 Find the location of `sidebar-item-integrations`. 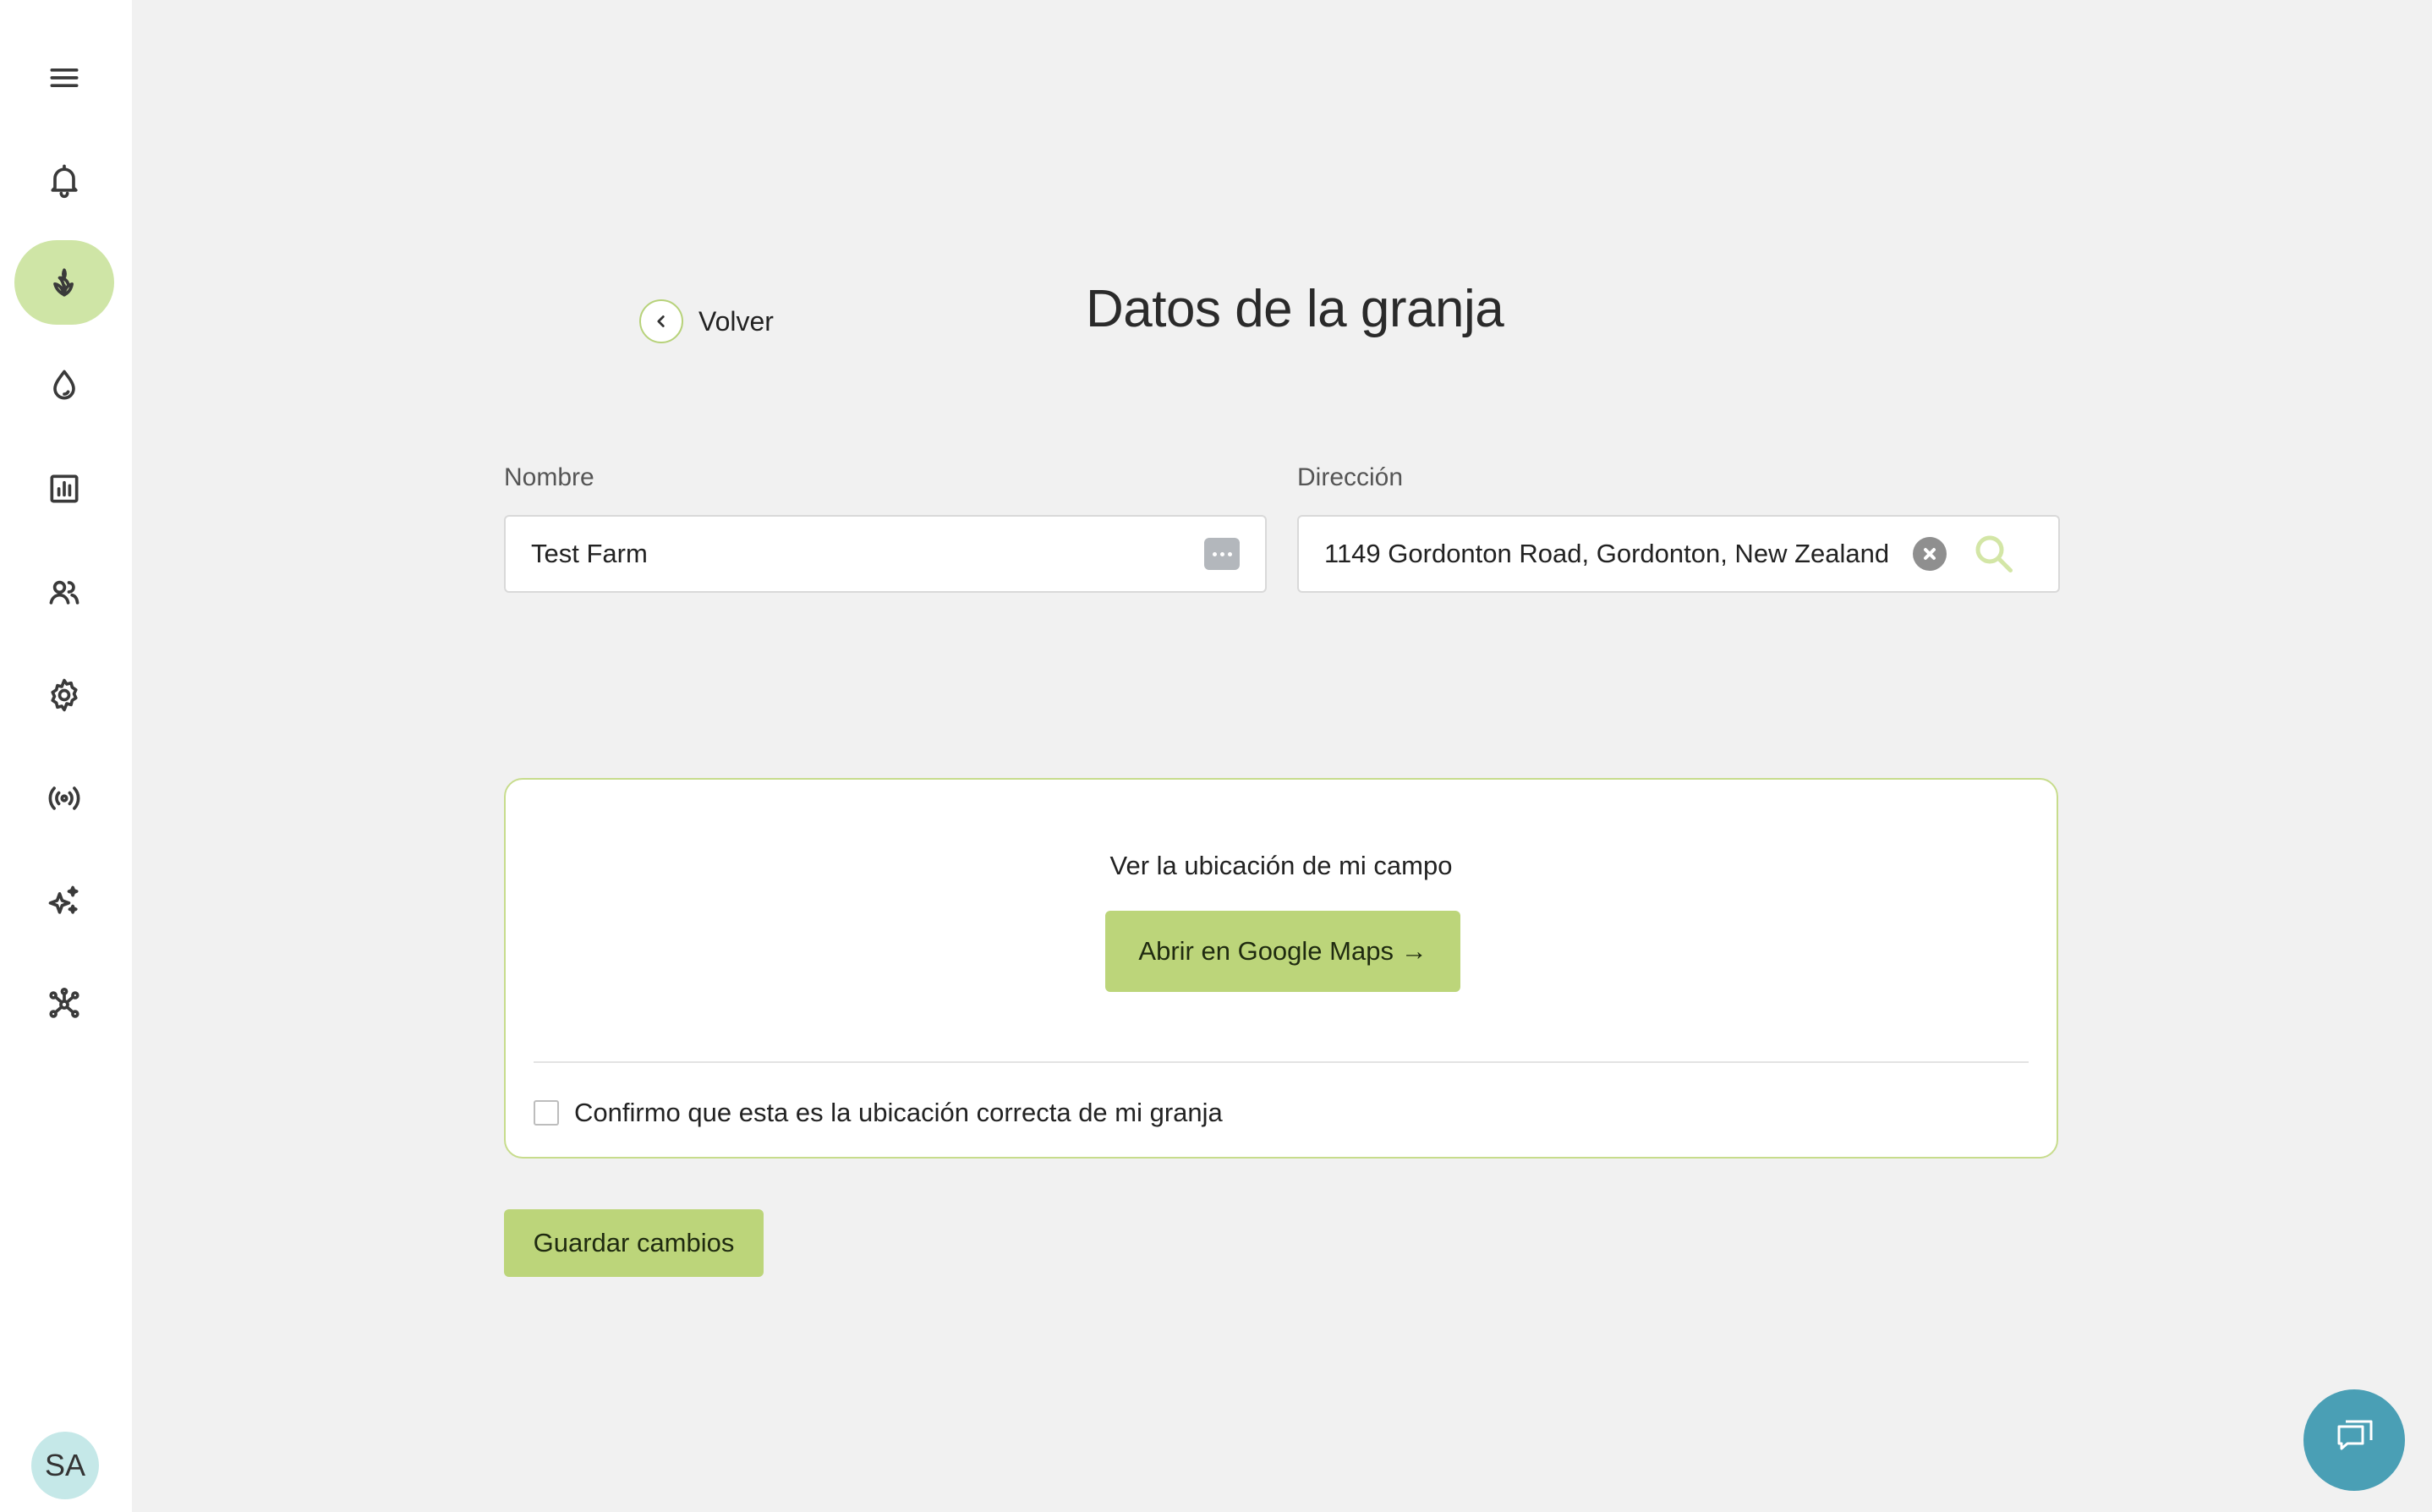

sidebar-item-integrations is located at coordinates (64, 1004).